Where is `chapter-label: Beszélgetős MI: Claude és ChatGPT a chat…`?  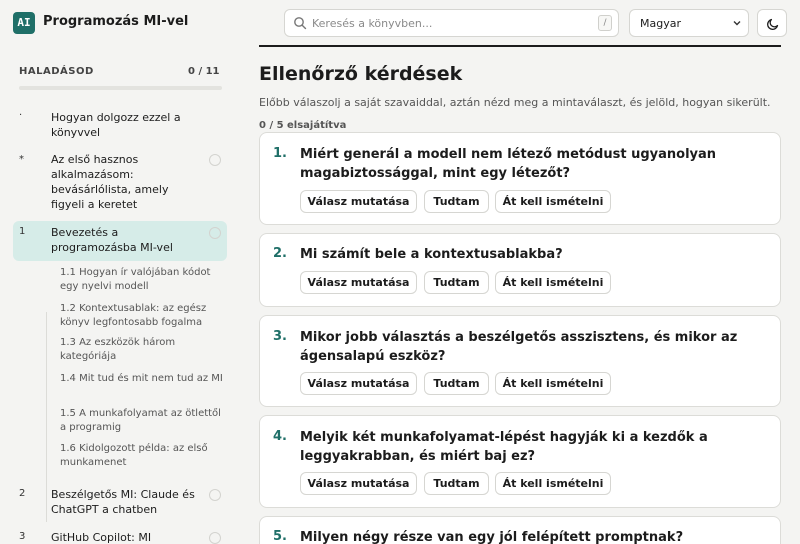
chapter-label: Beszélgetős MI: Claude és ChatGPT a chat… is located at coordinates (123, 502).